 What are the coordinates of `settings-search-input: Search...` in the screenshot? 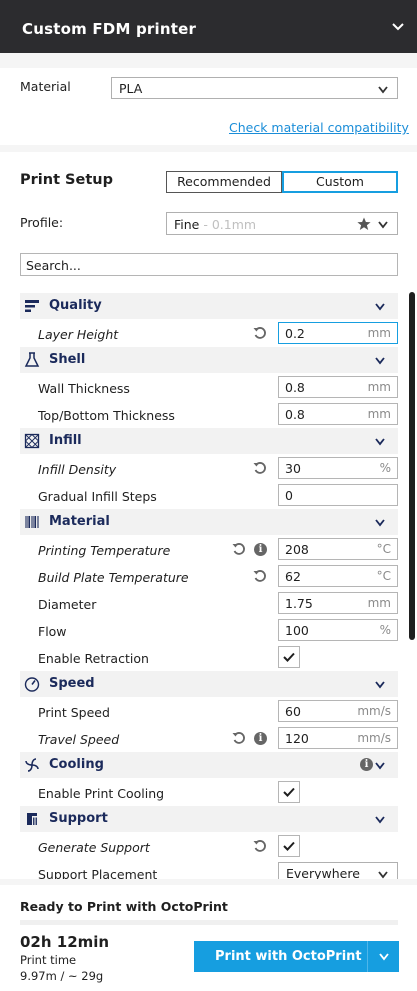 It's located at (209, 264).